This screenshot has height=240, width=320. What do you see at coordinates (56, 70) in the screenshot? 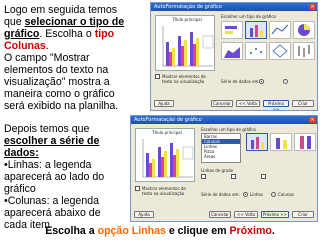
I see `line: elementos do texto na` at bounding box center [56, 70].